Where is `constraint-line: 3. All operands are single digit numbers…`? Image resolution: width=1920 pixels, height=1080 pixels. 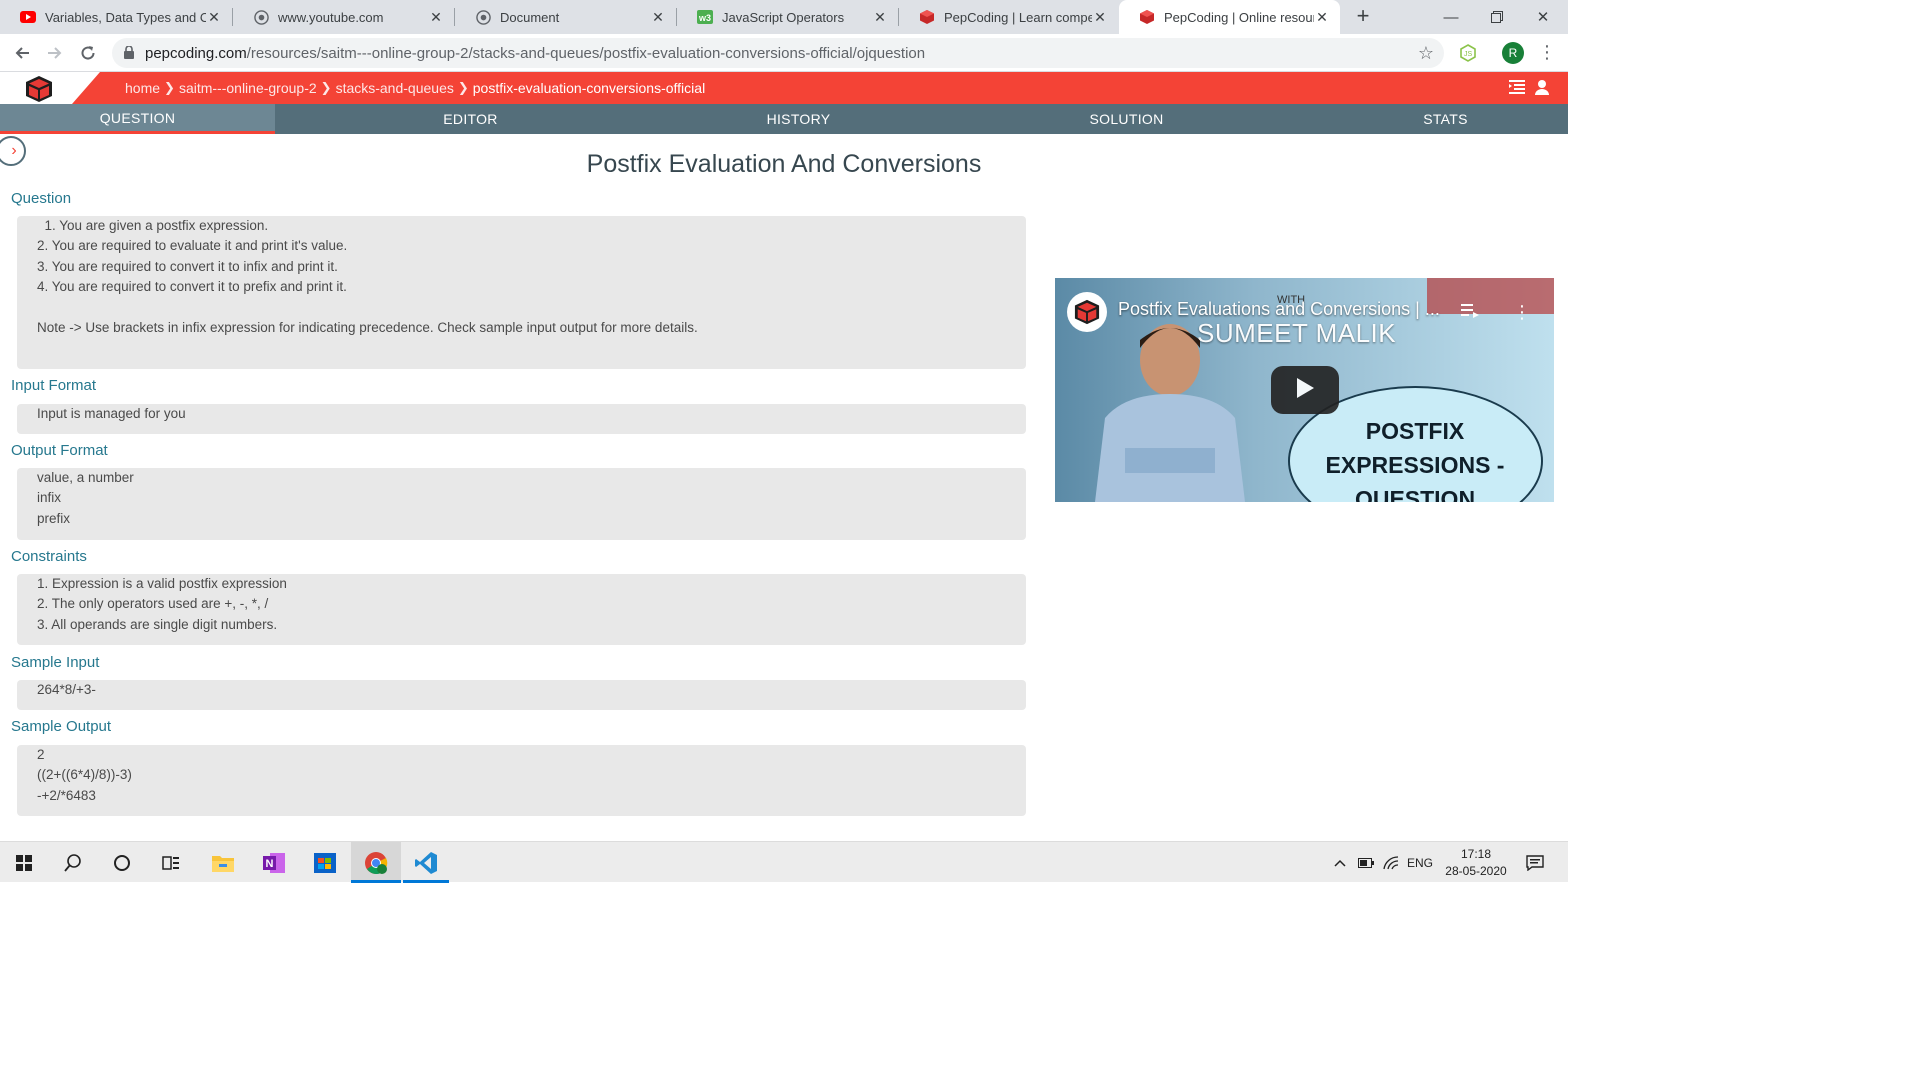 constraint-line: 3. All operands are single digit numbers… is located at coordinates (157, 624).